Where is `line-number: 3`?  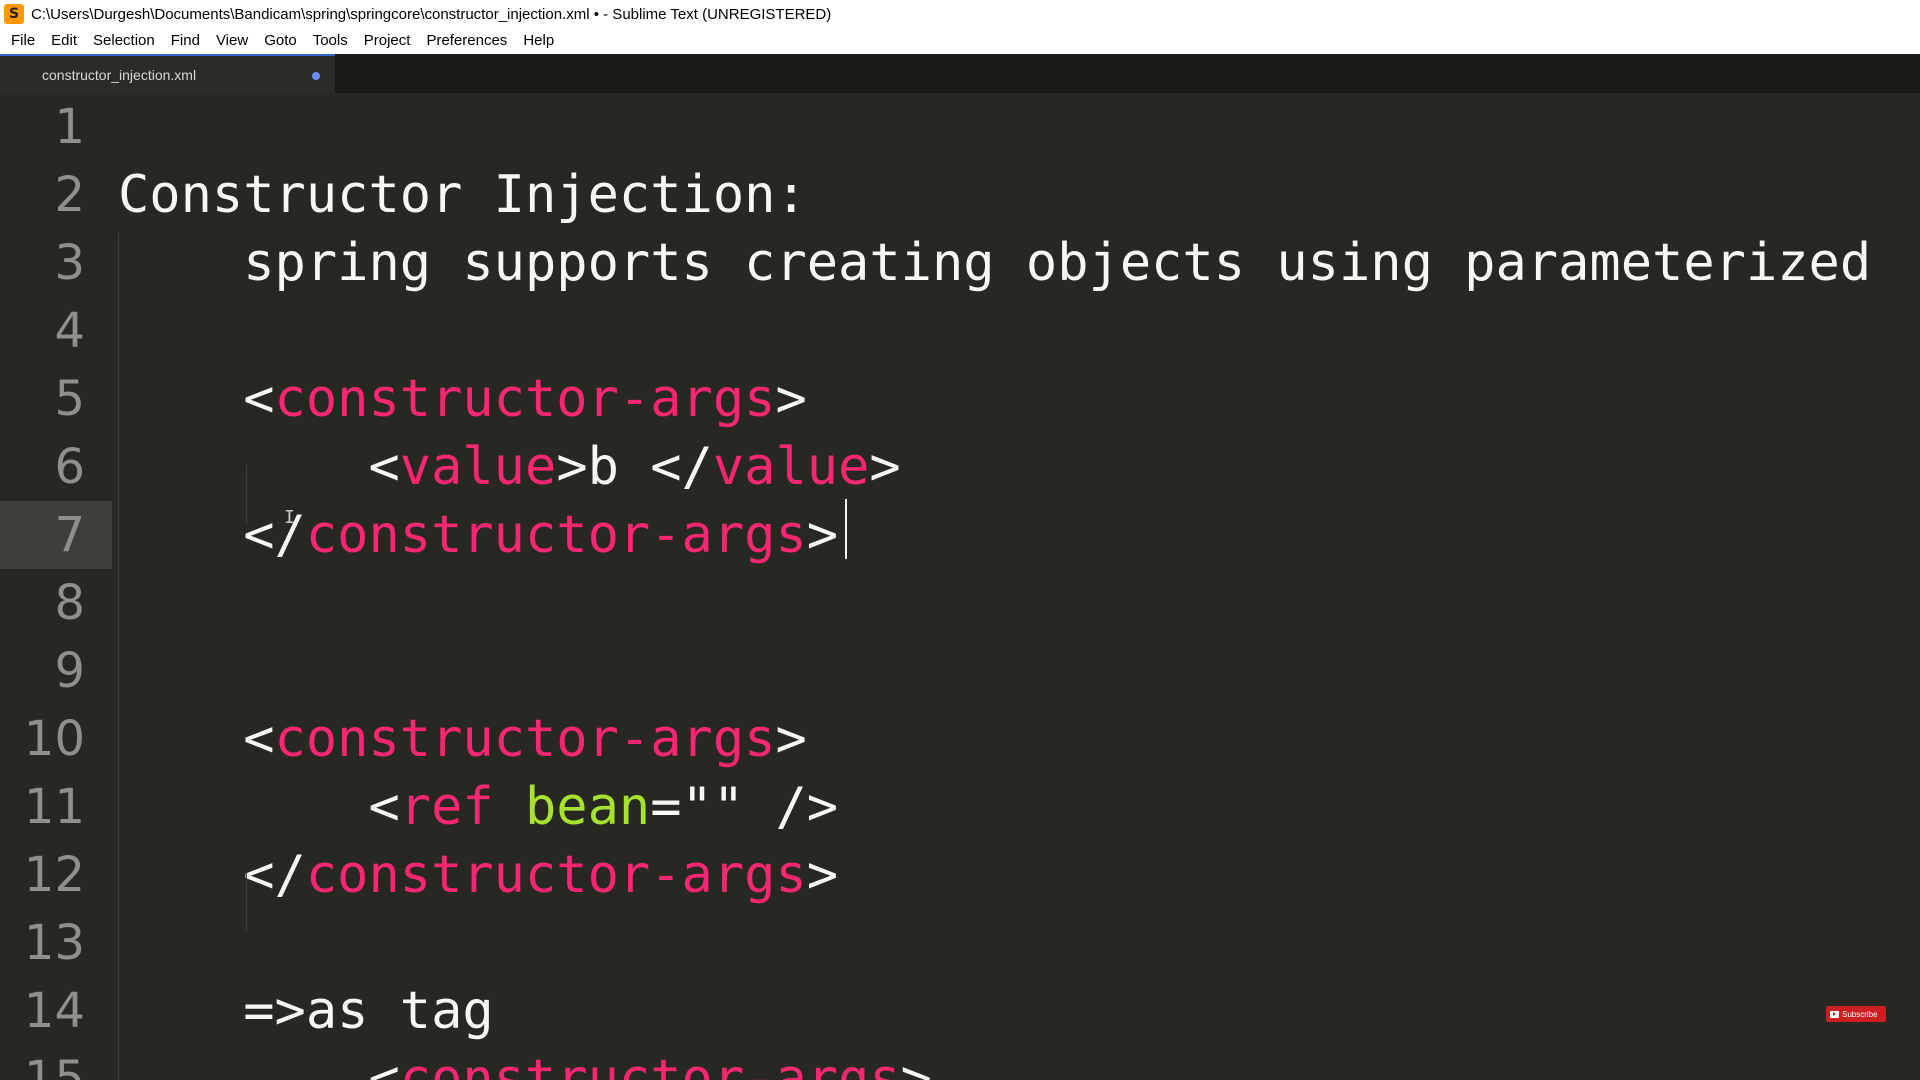
line-number: 3 is located at coordinates (69, 263).